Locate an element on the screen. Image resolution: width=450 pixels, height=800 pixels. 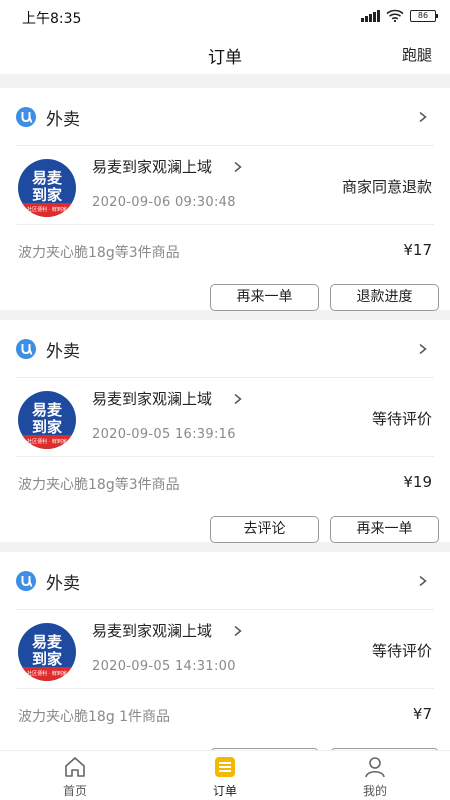
order-time: 2020-09-05 14:31:00 is located at coordinates (164, 666).